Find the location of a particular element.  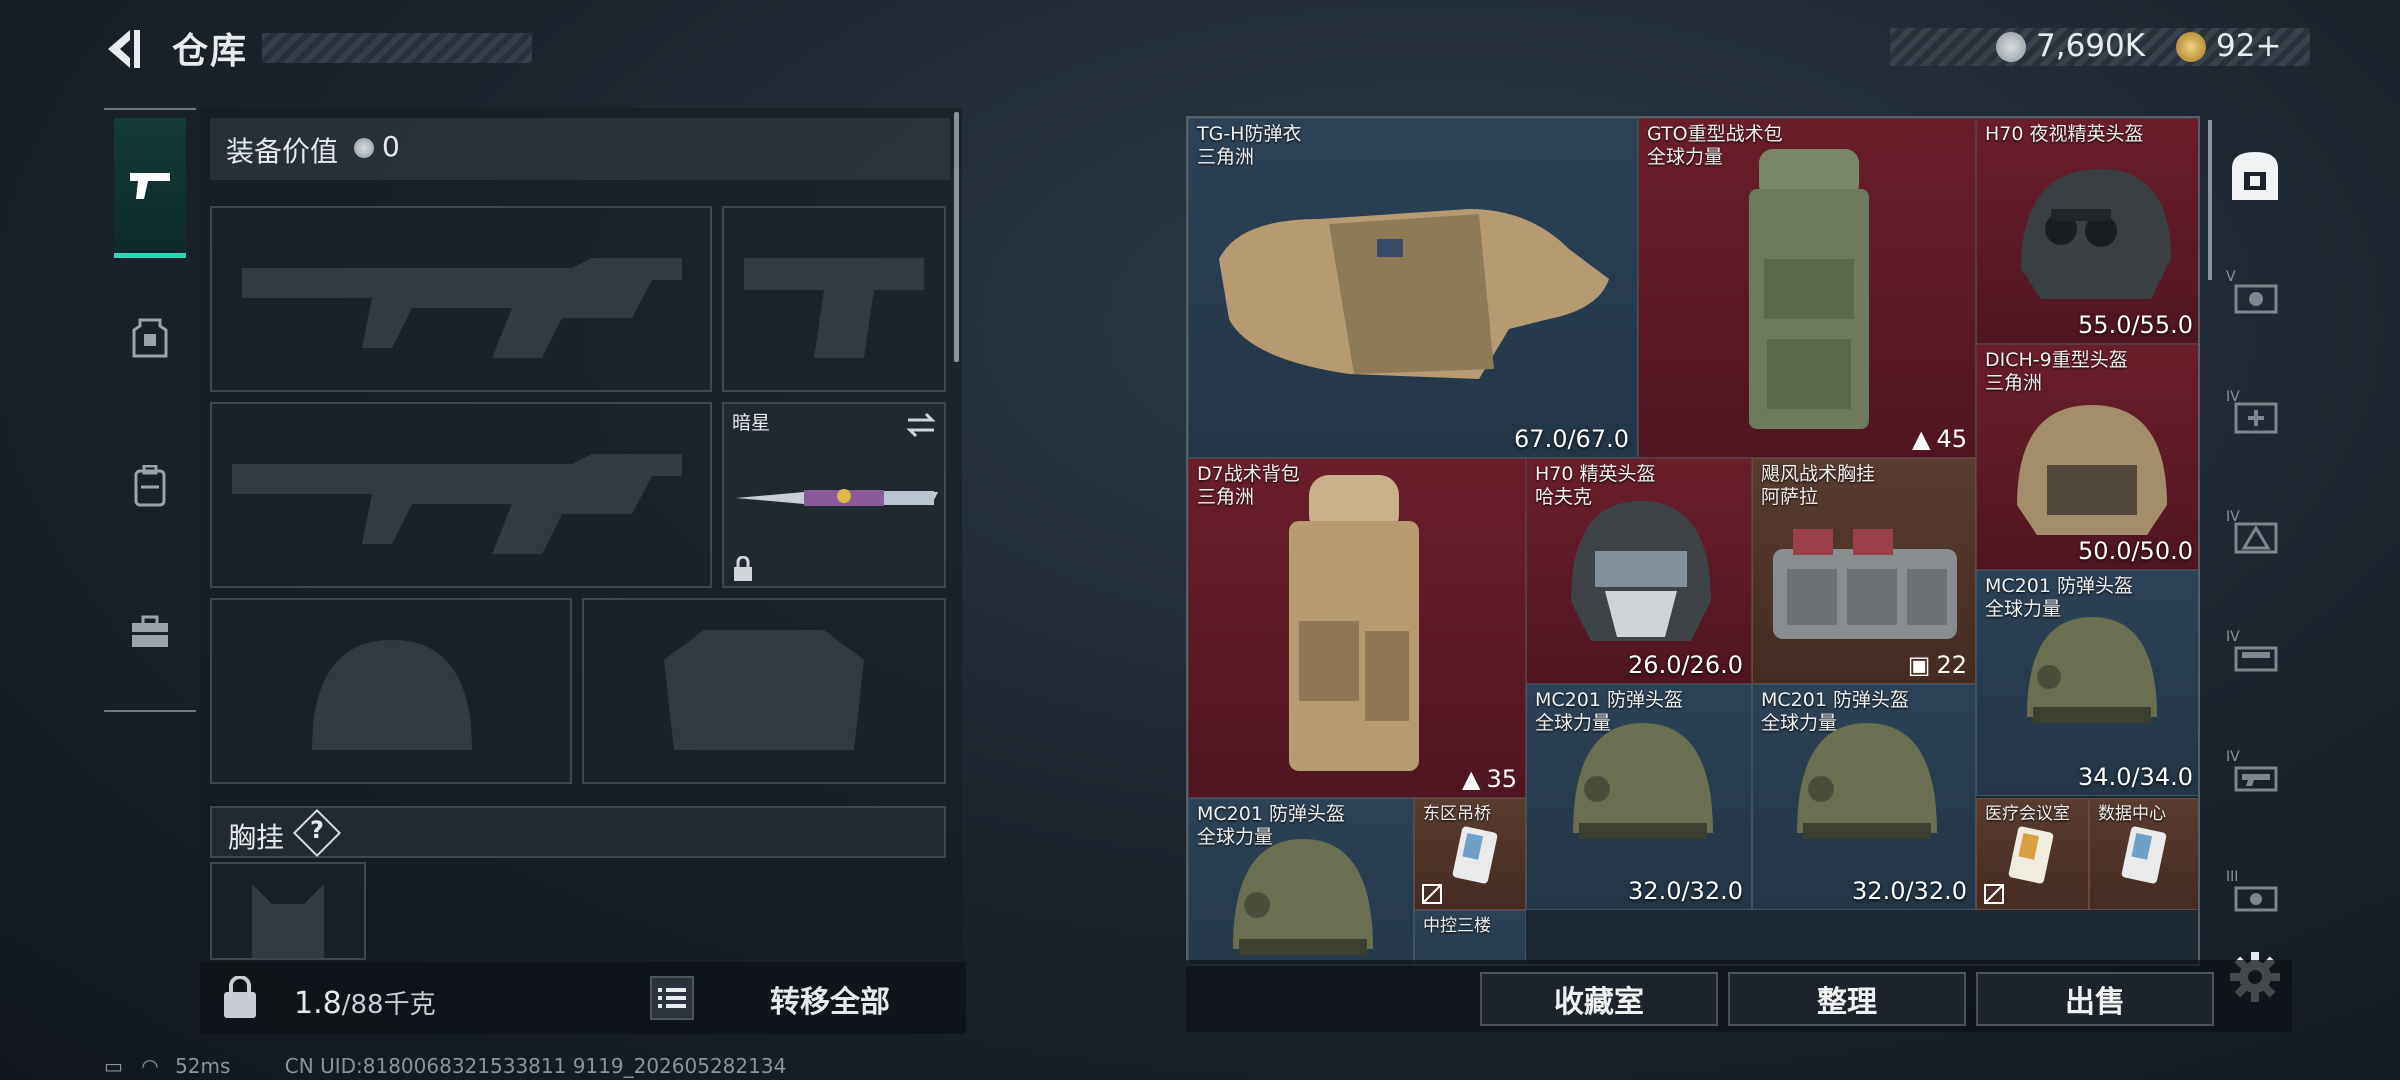

chest-rig-icon is located at coordinates (1865, 584).